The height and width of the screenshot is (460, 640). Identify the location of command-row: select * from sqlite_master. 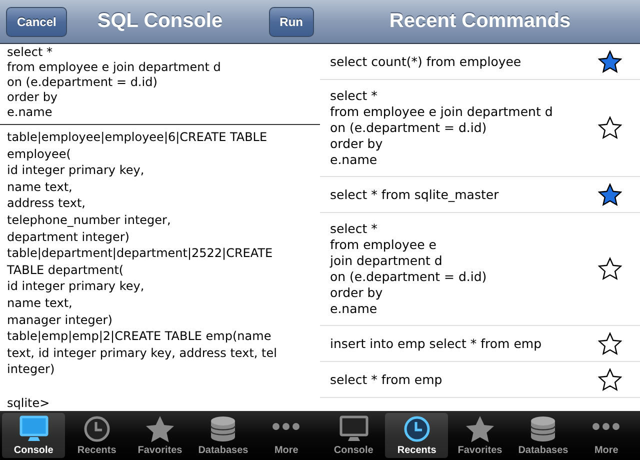
(480, 195).